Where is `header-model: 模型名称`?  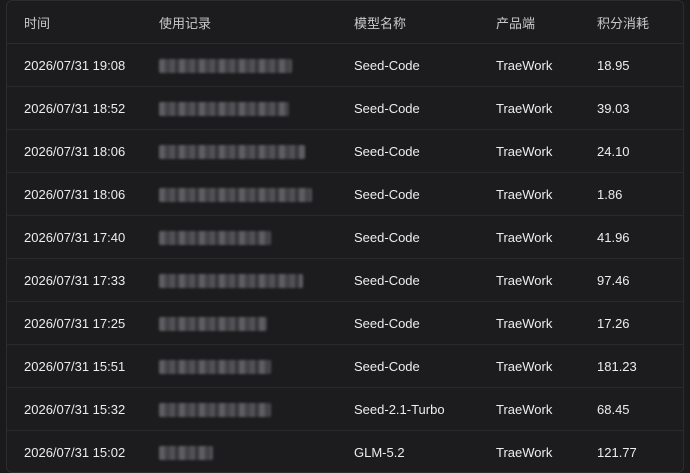
header-model: 模型名称 is located at coordinates (380, 23).